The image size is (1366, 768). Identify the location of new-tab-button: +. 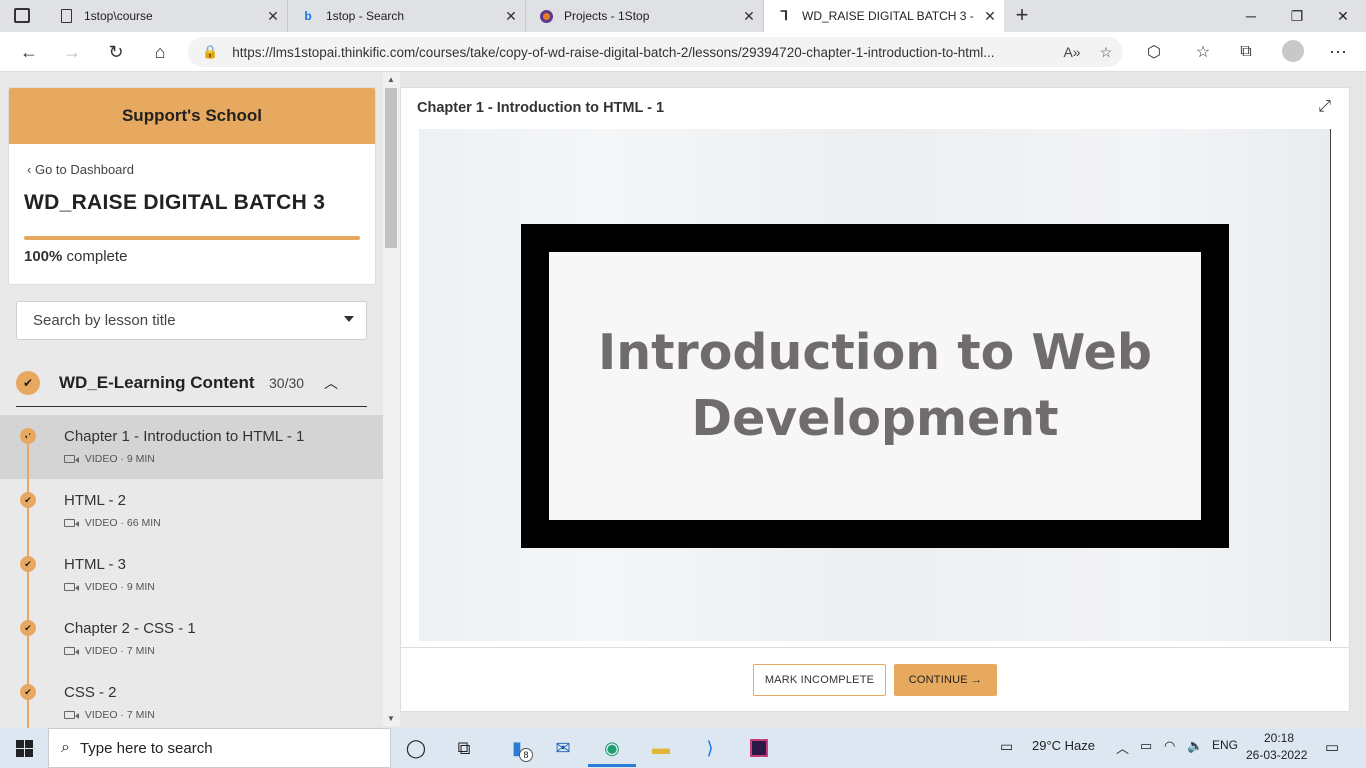
(1022, 16).